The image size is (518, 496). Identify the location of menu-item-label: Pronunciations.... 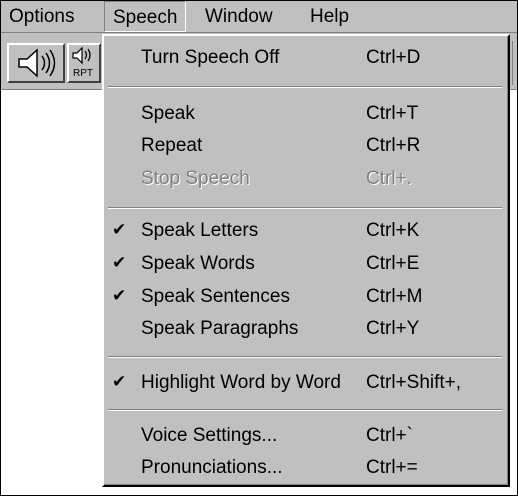
(212, 467).